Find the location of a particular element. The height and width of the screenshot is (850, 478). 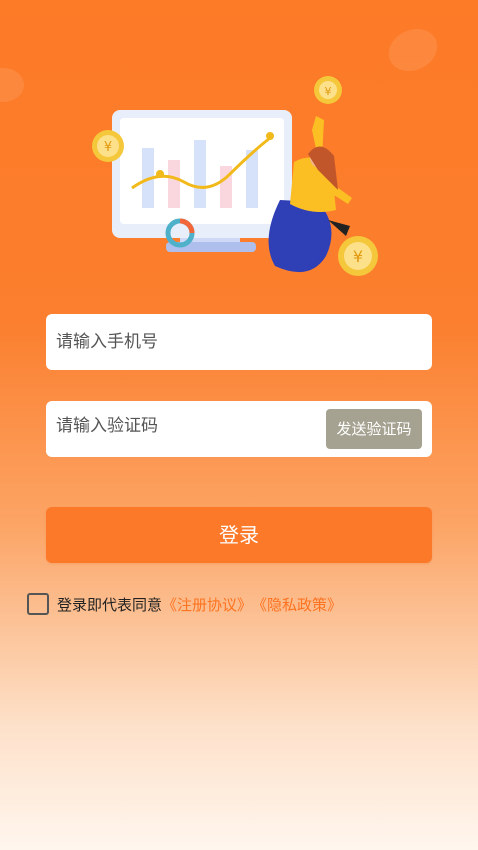

privacy-link: 《隐私政策》 is located at coordinates (297, 604).